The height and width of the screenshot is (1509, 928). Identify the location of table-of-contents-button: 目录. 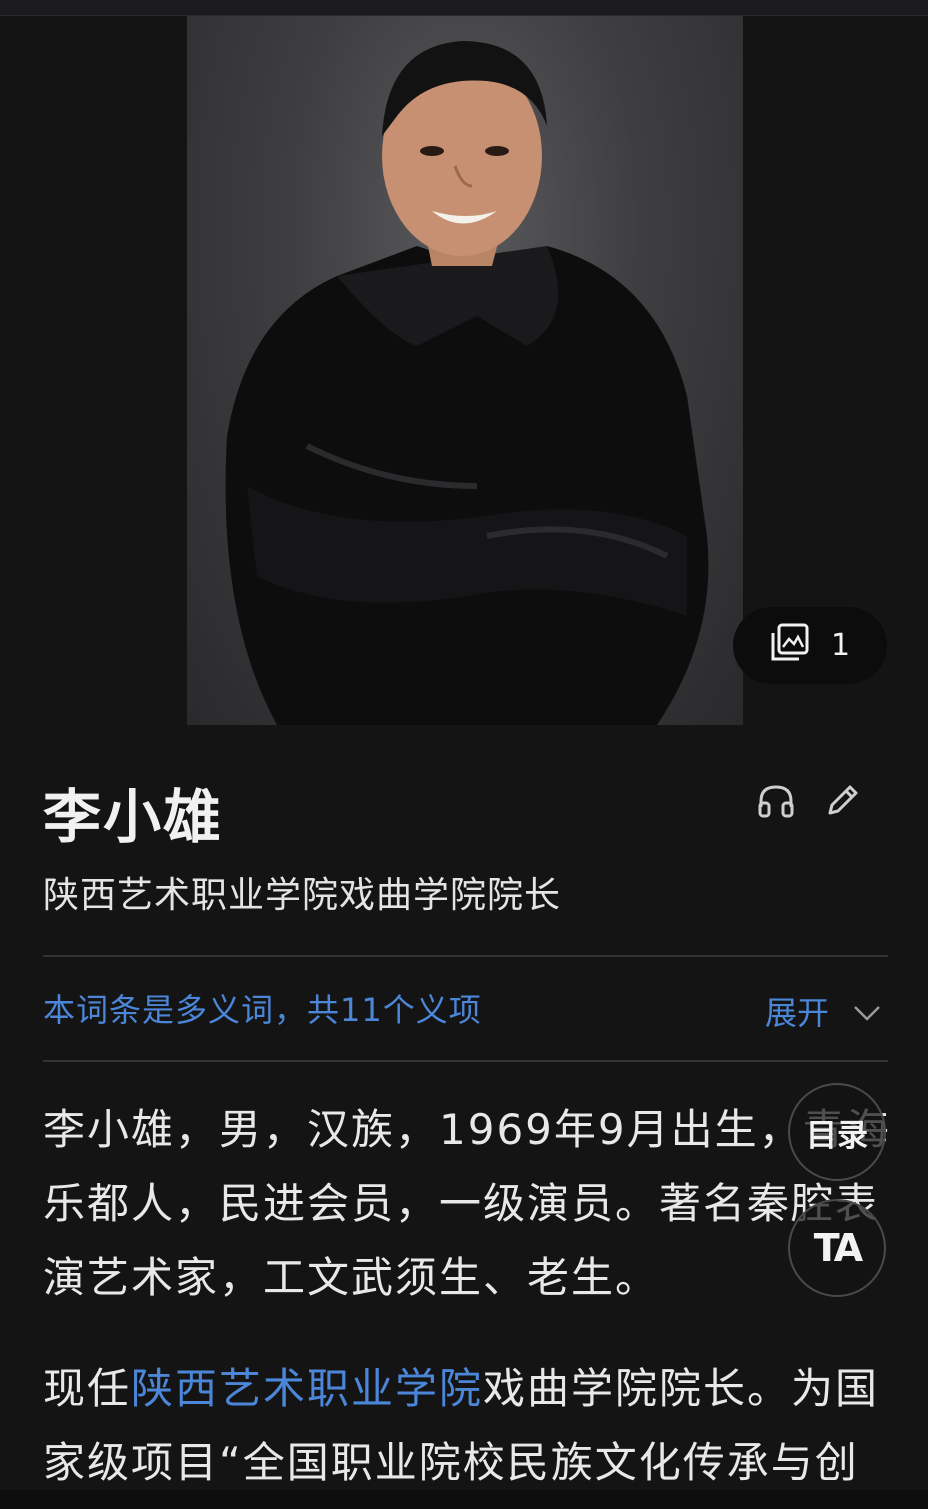
(837, 1132).